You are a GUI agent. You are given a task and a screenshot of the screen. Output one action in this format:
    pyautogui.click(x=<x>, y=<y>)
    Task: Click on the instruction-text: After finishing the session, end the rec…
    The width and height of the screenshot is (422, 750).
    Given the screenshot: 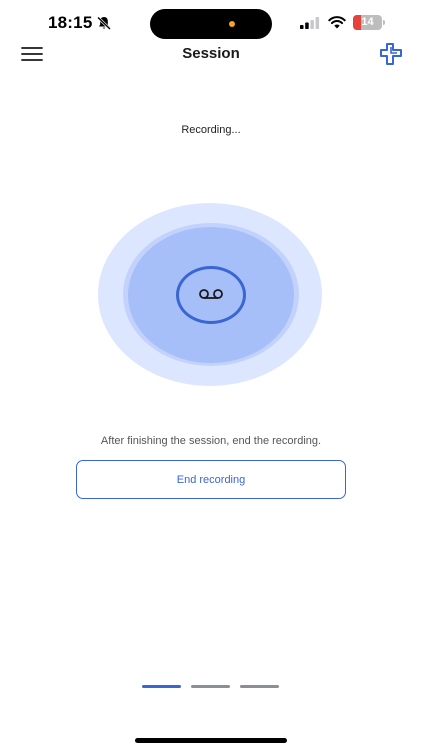 What is the action you would take?
    pyautogui.click(x=211, y=441)
    